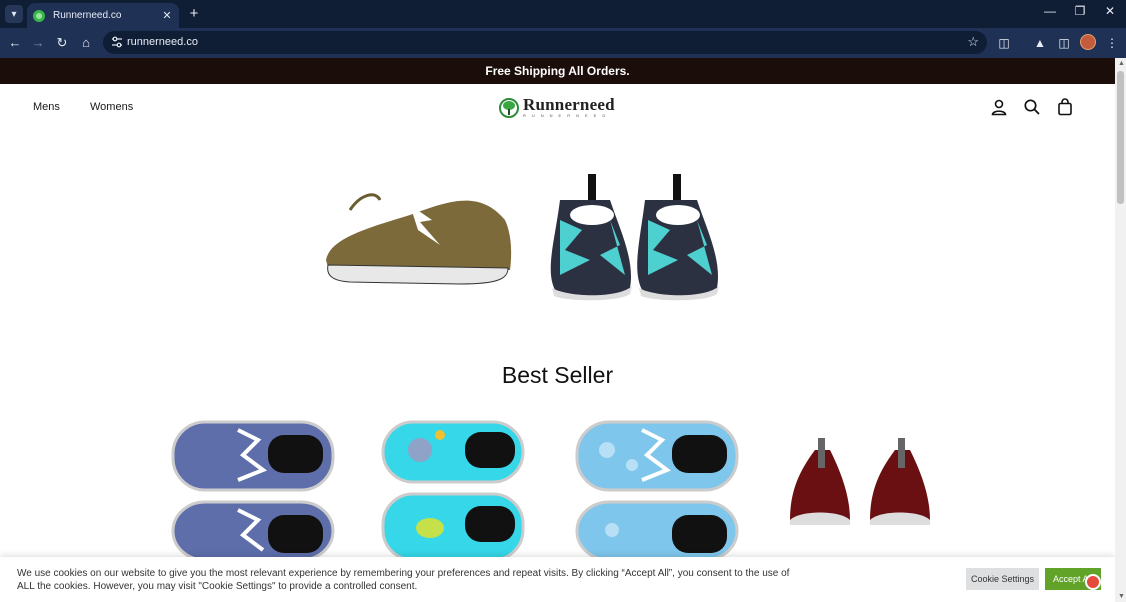 The image size is (1126, 602). What do you see at coordinates (1004, 43) in the screenshot?
I see `extensions-icon: ◫` at bounding box center [1004, 43].